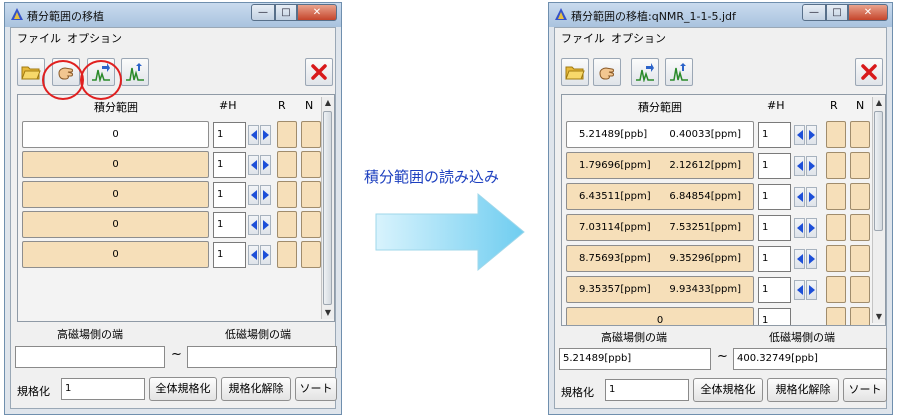  What do you see at coordinates (645, 72) in the screenshot?
I see `import-peaks-button` at bounding box center [645, 72].